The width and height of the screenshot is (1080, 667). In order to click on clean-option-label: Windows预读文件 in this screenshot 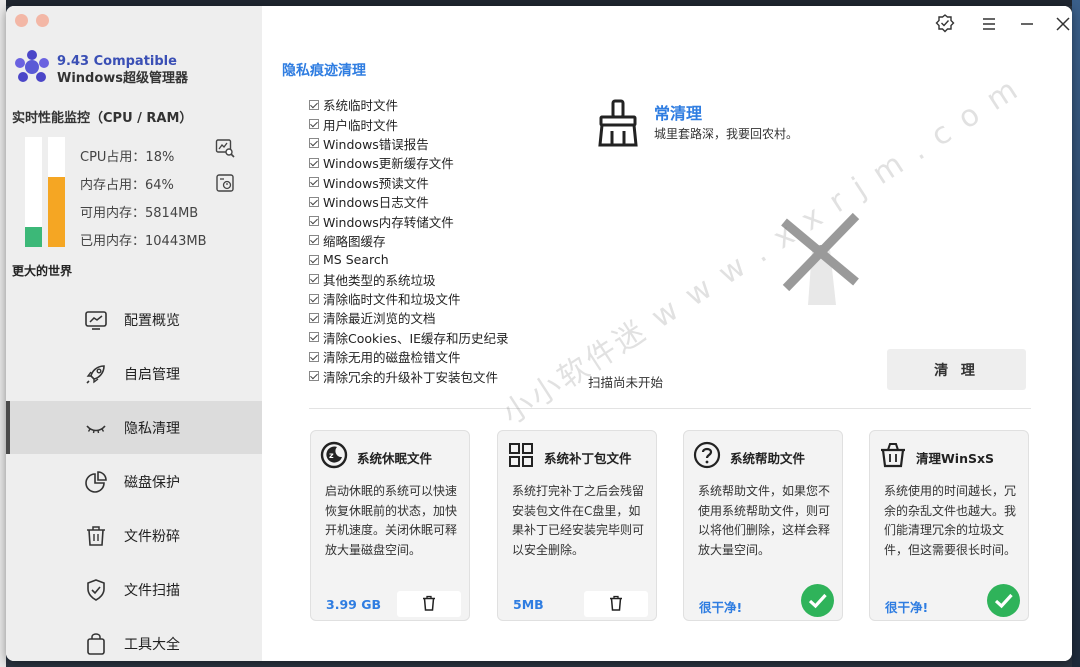, I will do `click(376, 183)`.